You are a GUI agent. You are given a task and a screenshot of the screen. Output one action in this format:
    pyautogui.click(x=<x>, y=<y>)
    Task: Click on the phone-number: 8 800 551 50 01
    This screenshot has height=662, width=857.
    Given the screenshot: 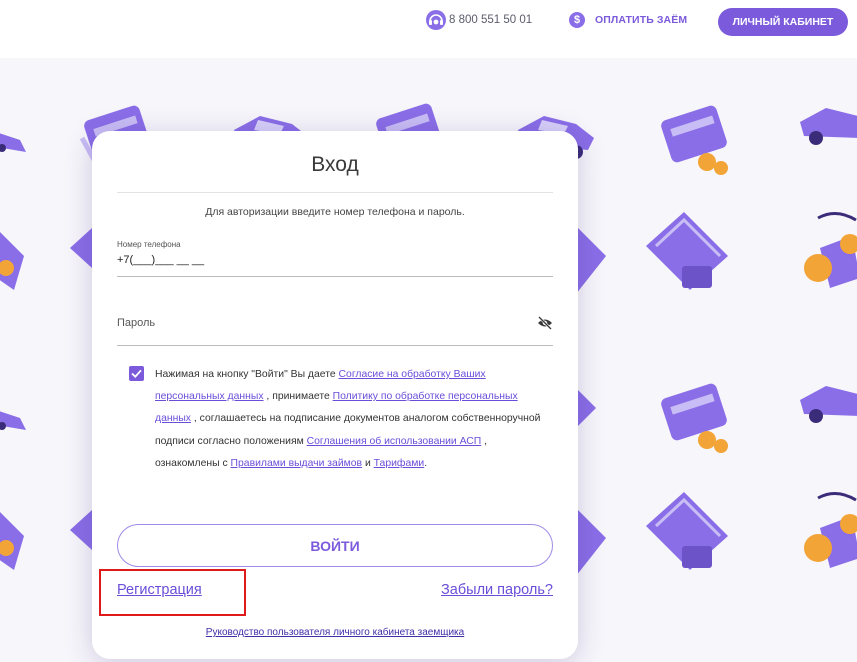 What is the action you would take?
    pyautogui.click(x=491, y=20)
    